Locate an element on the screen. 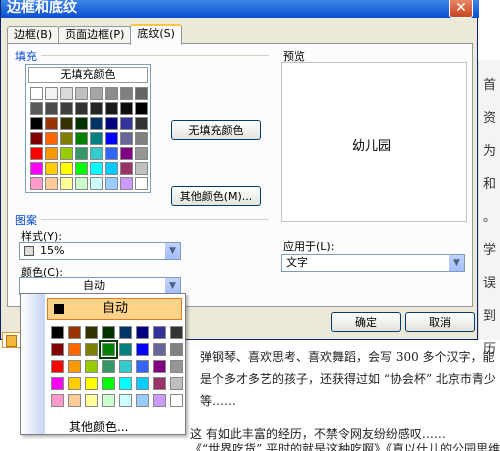 This screenshot has width=500, height=451. tab-page-border: 页面边框(P) is located at coordinates (95, 35).